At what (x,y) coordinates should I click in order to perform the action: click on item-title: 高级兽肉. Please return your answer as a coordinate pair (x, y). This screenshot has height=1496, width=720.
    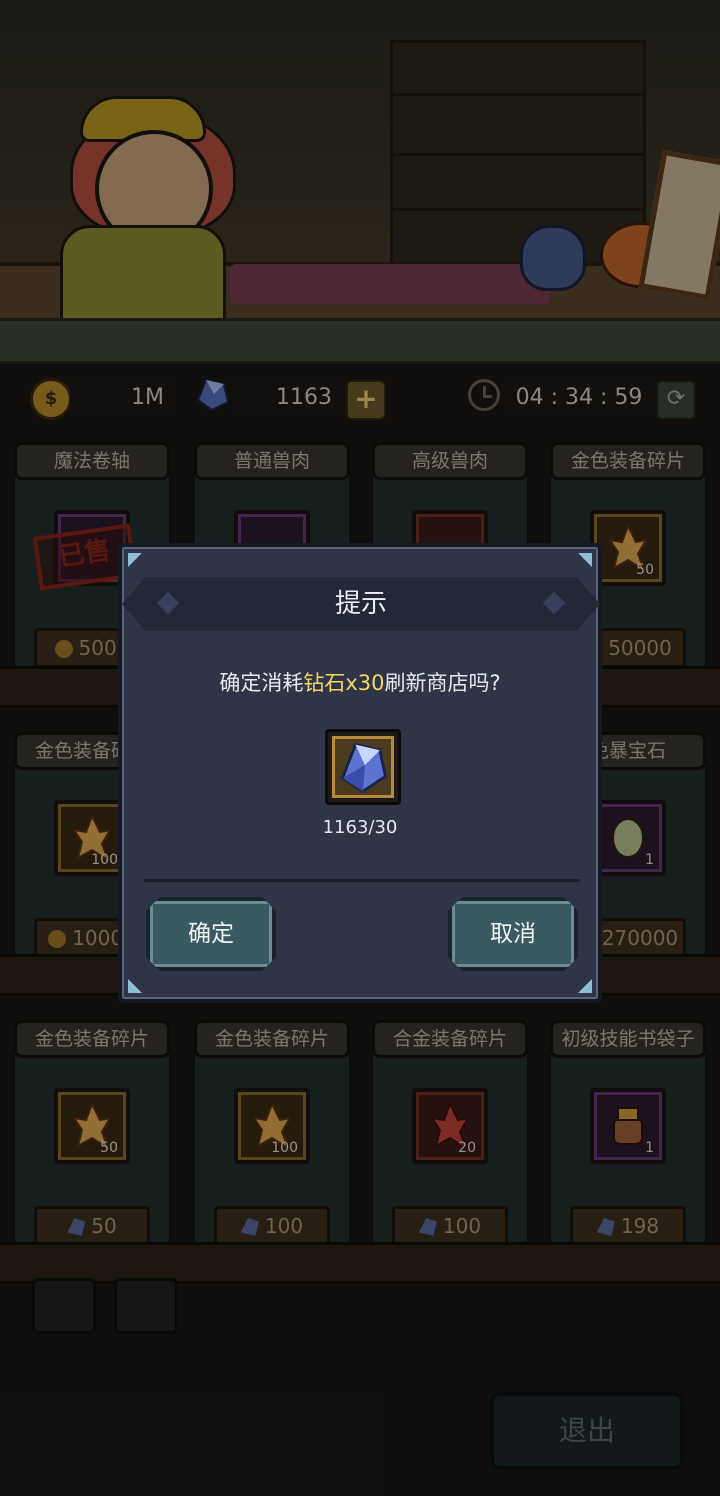
    Looking at the image, I should click on (450, 461).